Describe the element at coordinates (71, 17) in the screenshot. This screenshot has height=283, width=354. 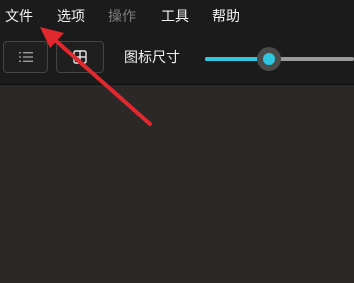
I see `menu-options: 选项` at that location.